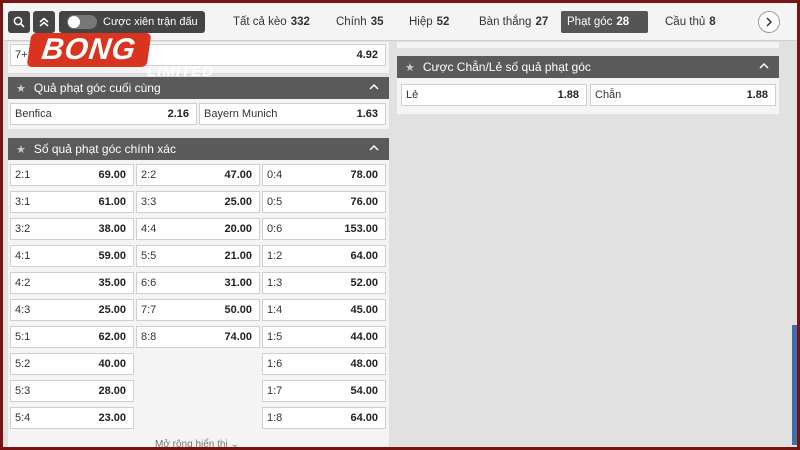  I want to click on odd-button-bayern: Bayern Munich 1.63, so click(292, 114).